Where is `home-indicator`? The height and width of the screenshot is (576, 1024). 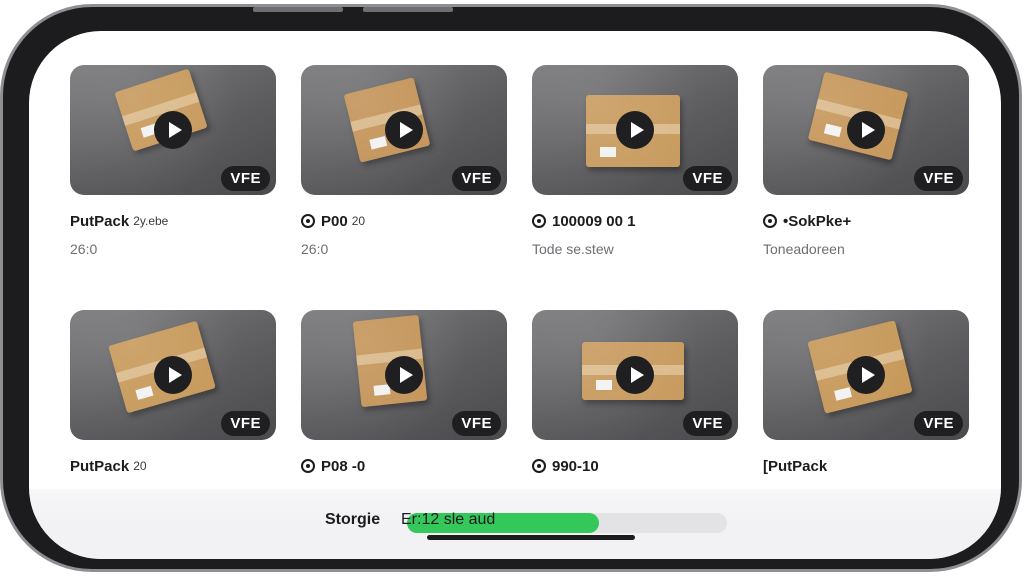 home-indicator is located at coordinates (531, 537).